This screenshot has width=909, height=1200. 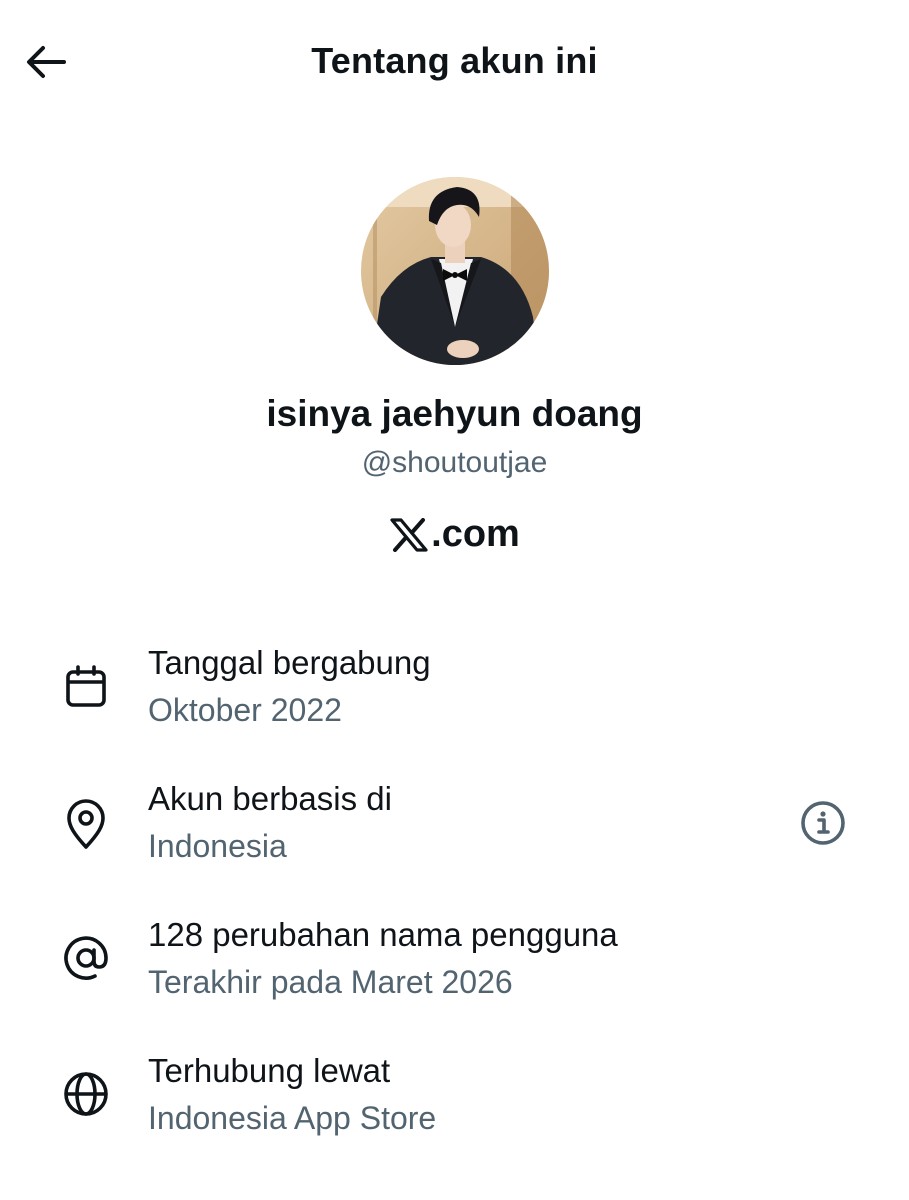 I want to click on detail-title: Tanggal bergabung, so click(x=289, y=662).